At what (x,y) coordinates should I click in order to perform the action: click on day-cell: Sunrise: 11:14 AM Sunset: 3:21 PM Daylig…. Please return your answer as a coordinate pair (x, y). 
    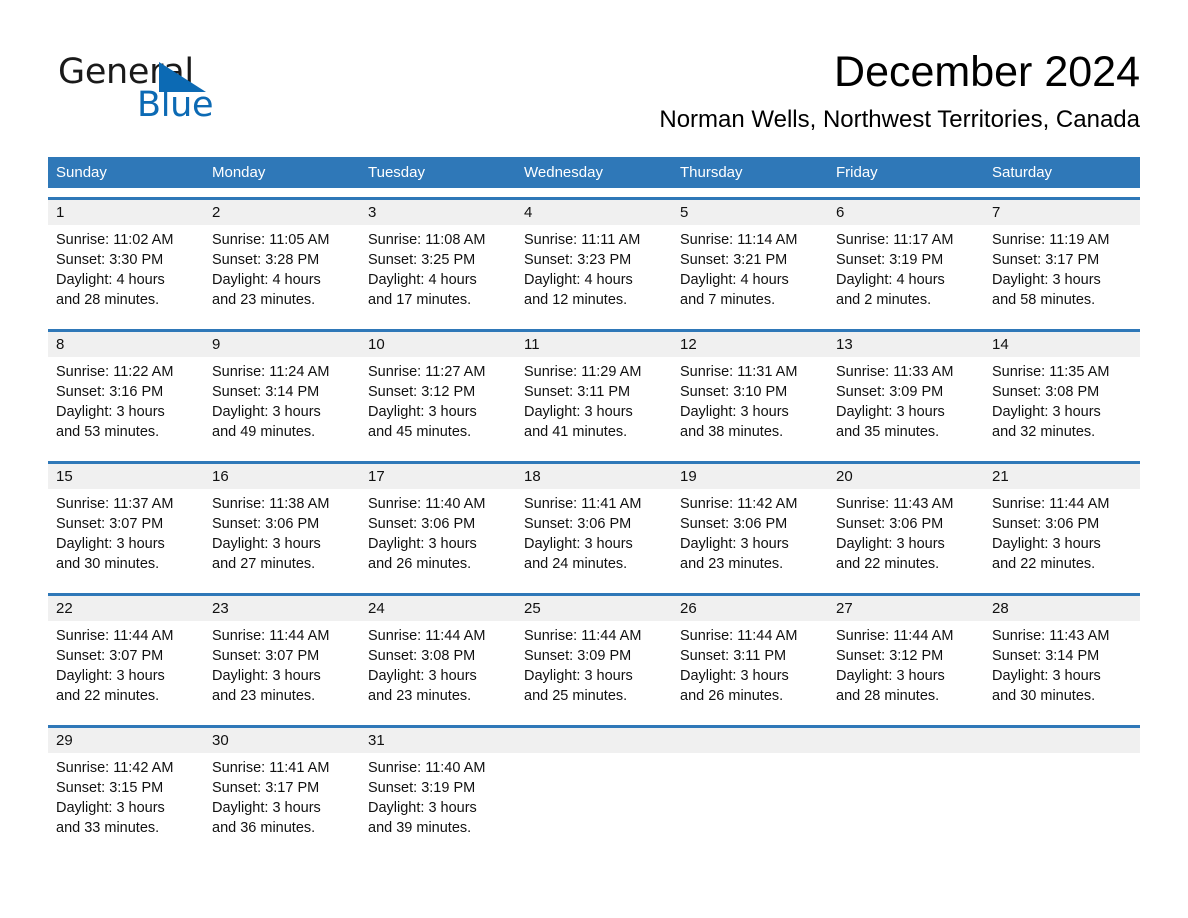
    Looking at the image, I should click on (750, 272).